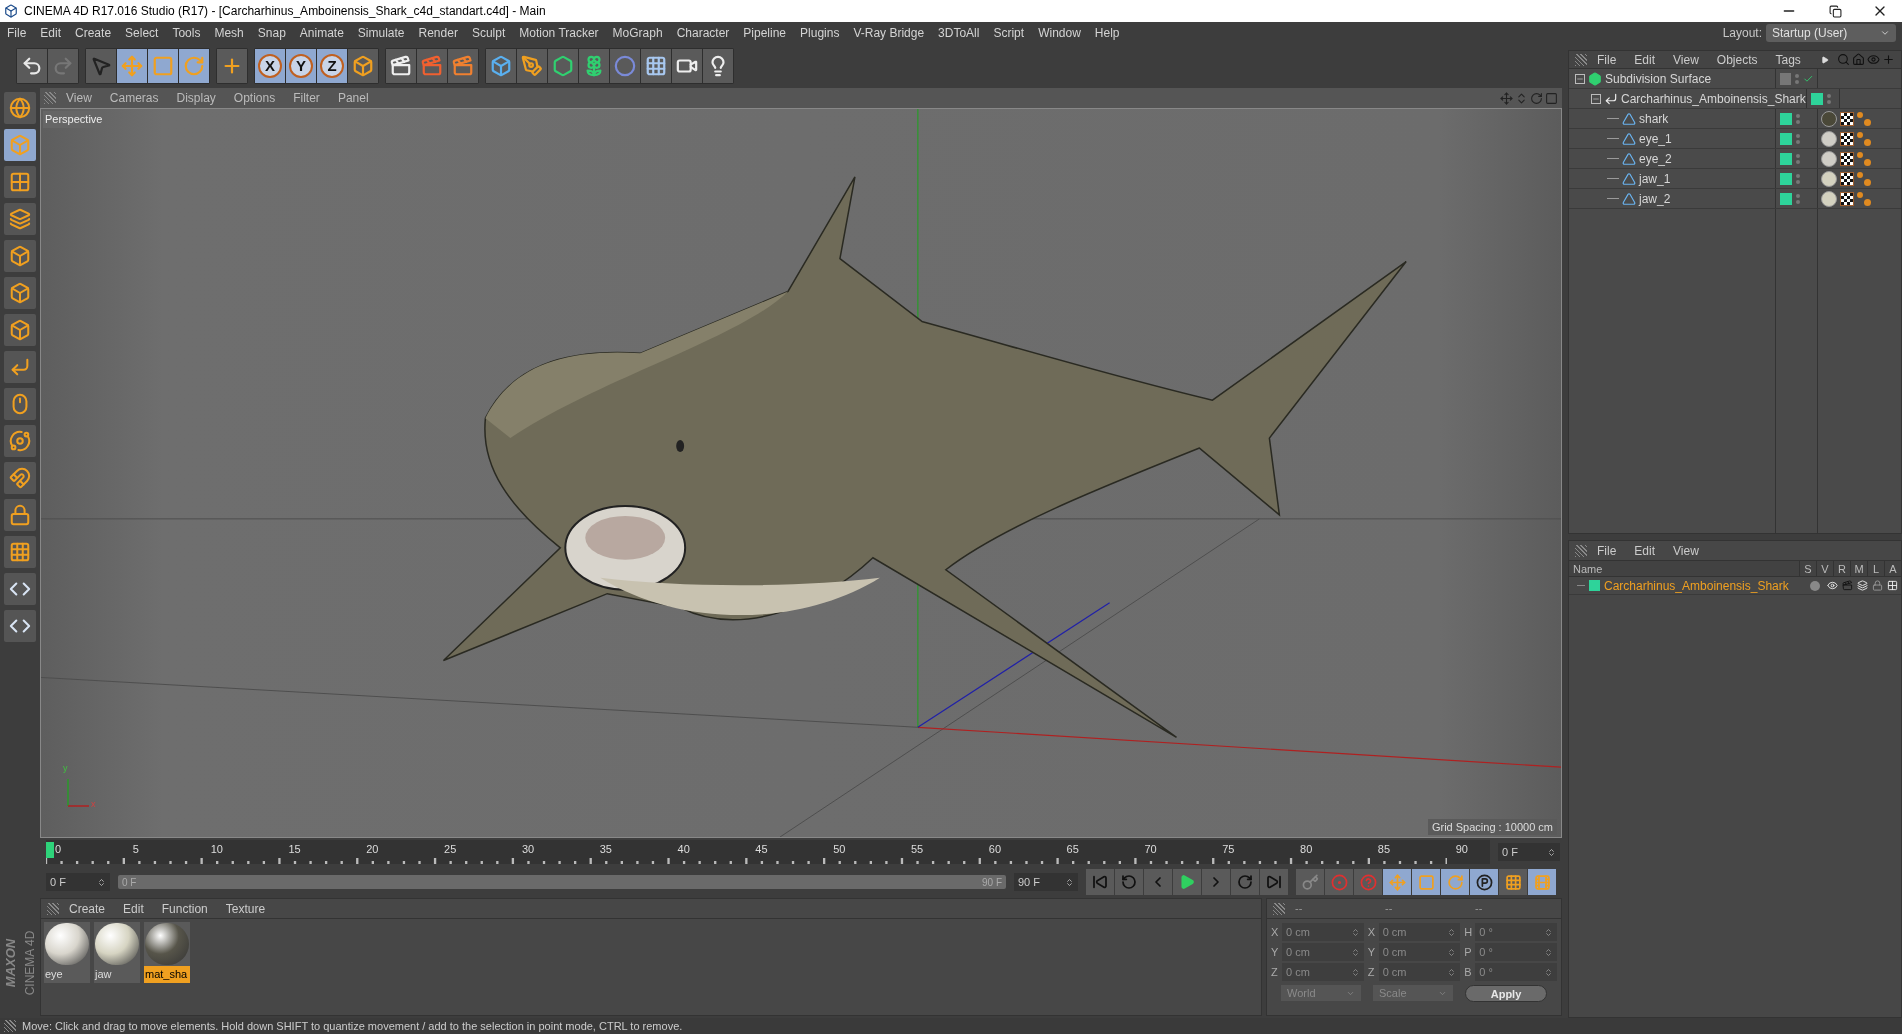 Image resolution: width=1902 pixels, height=1034 pixels. I want to click on start-frame-field: 0 F, so click(78, 882).